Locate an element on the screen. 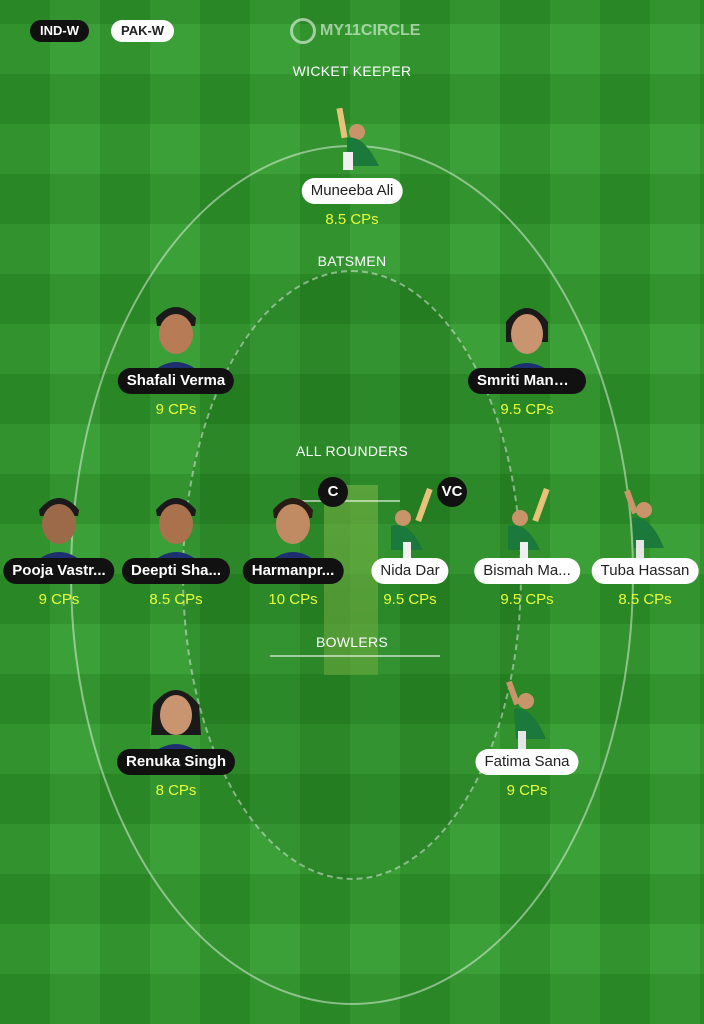 This screenshot has width=704, height=1024. vice-captain-badge: VC is located at coordinates (452, 492).